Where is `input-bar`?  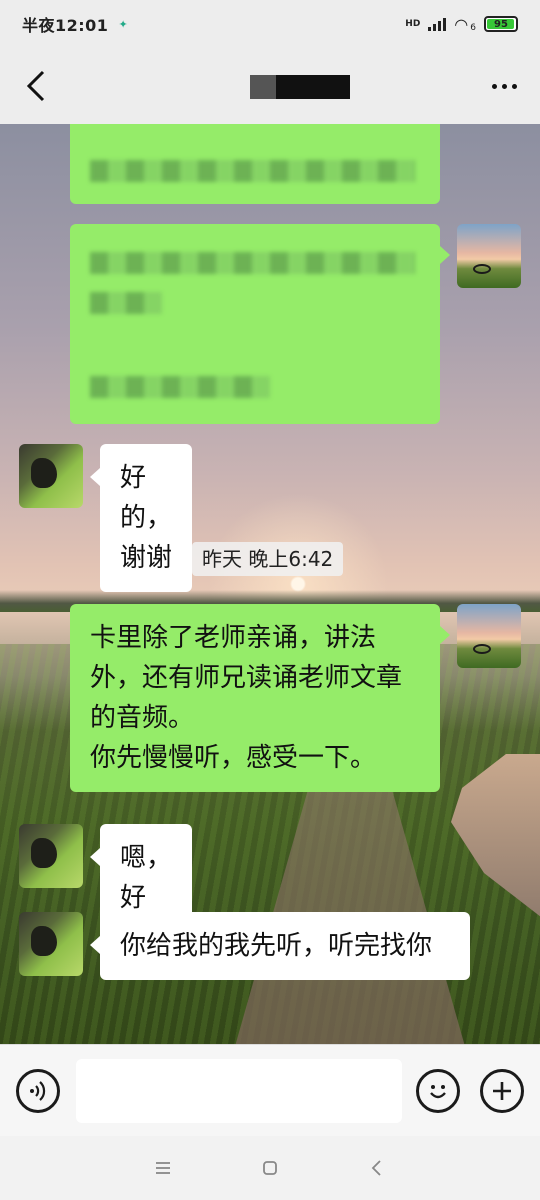 input-bar is located at coordinates (270, 1090).